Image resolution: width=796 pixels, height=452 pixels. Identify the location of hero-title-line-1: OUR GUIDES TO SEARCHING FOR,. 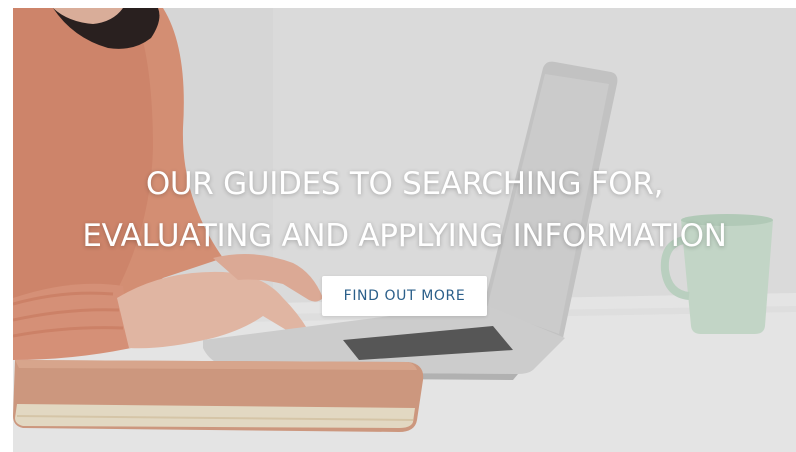
(404, 184).